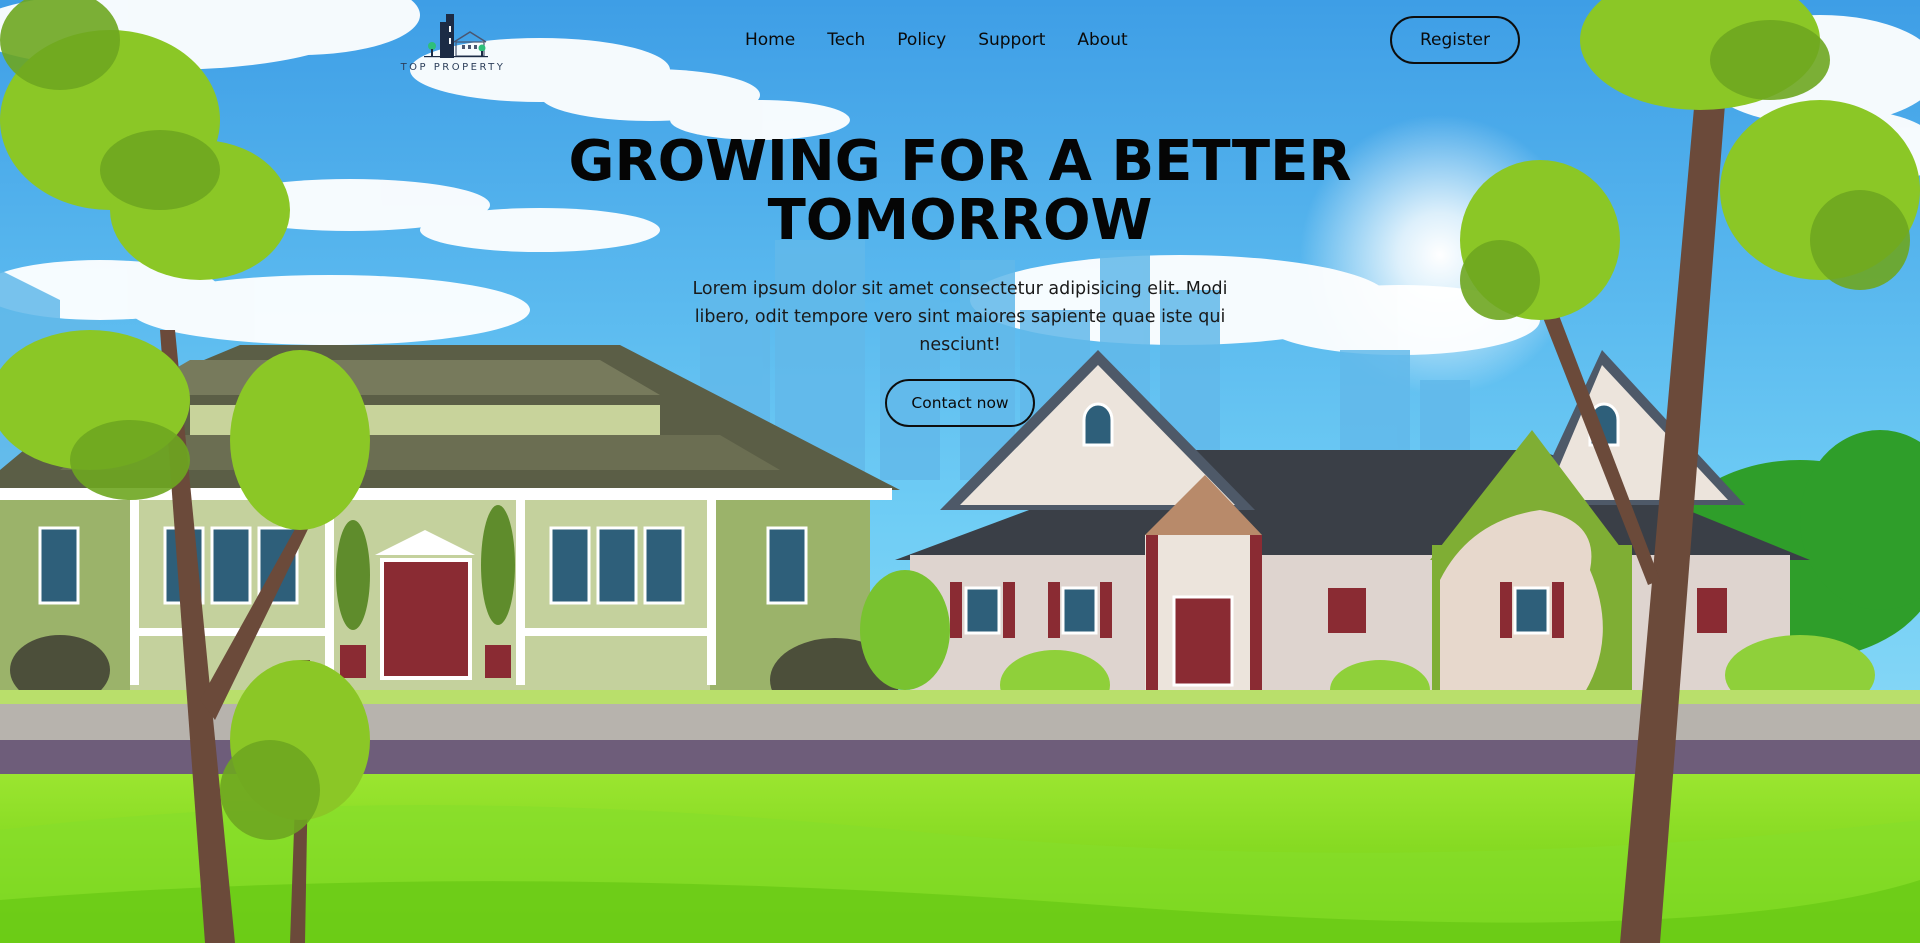  I want to click on main-navigation: Home Tech Policy Support About, so click(936, 40).